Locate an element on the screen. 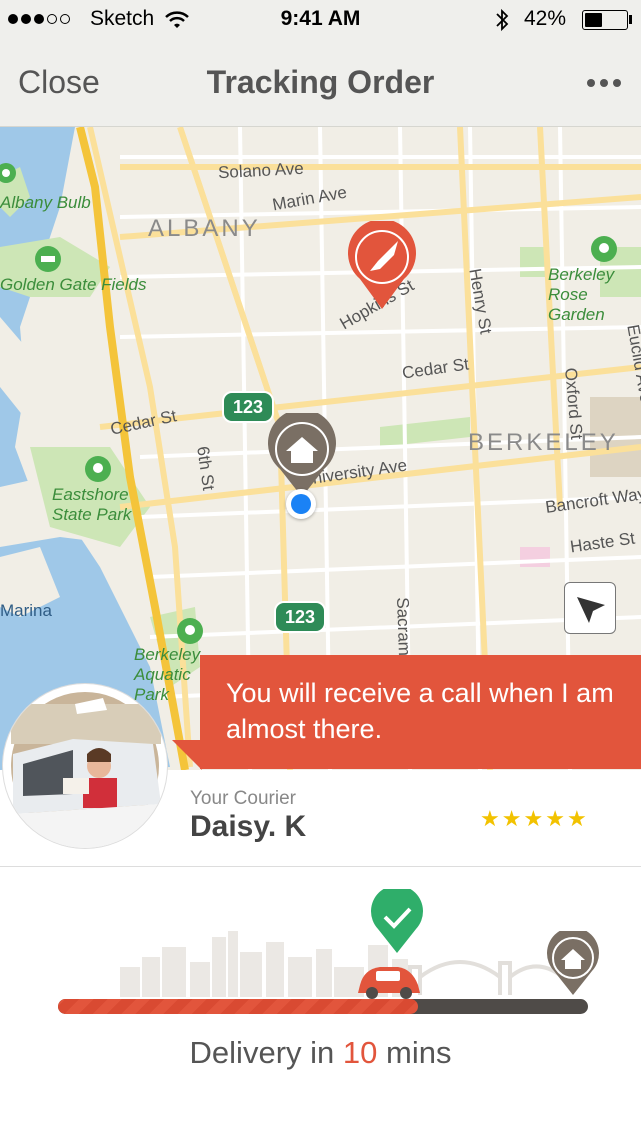 Image resolution: width=641 pixels, height=1137 pixels. bubble-tail is located at coordinates (187, 755).